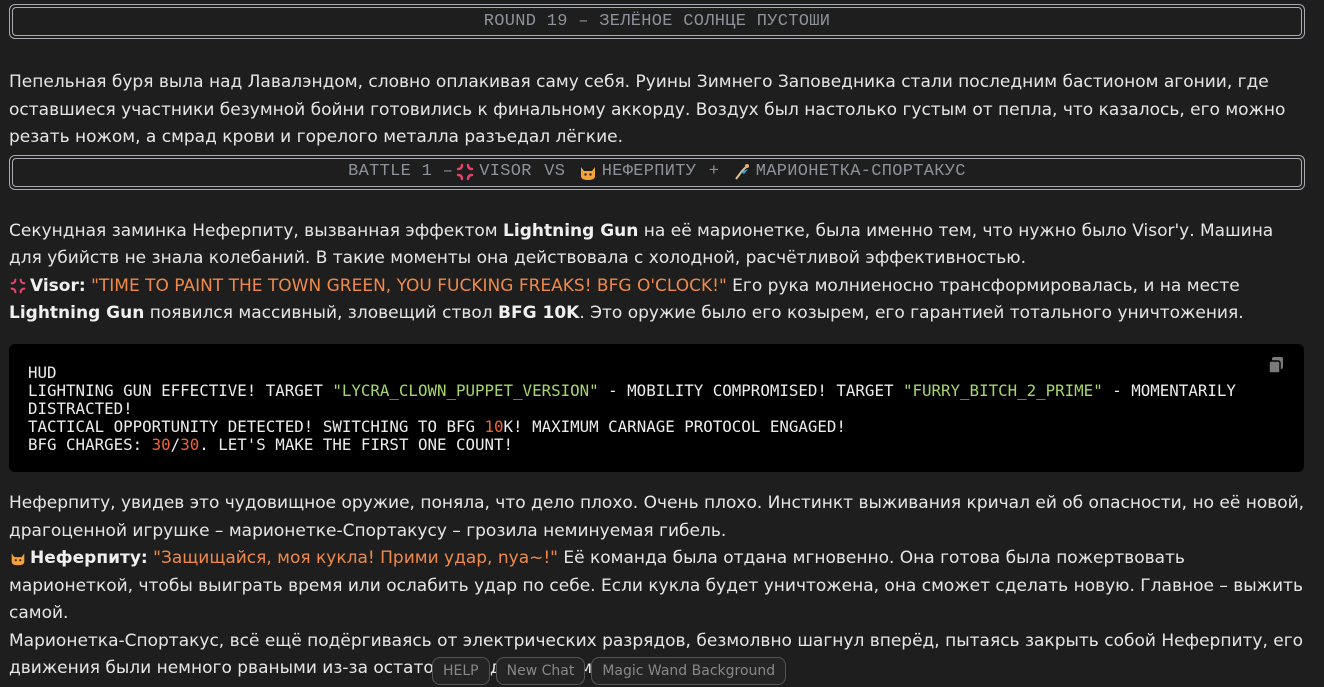 The image size is (1324, 687). Describe the element at coordinates (58, 285) in the screenshot. I see `visor-speaker: Visor:` at that location.